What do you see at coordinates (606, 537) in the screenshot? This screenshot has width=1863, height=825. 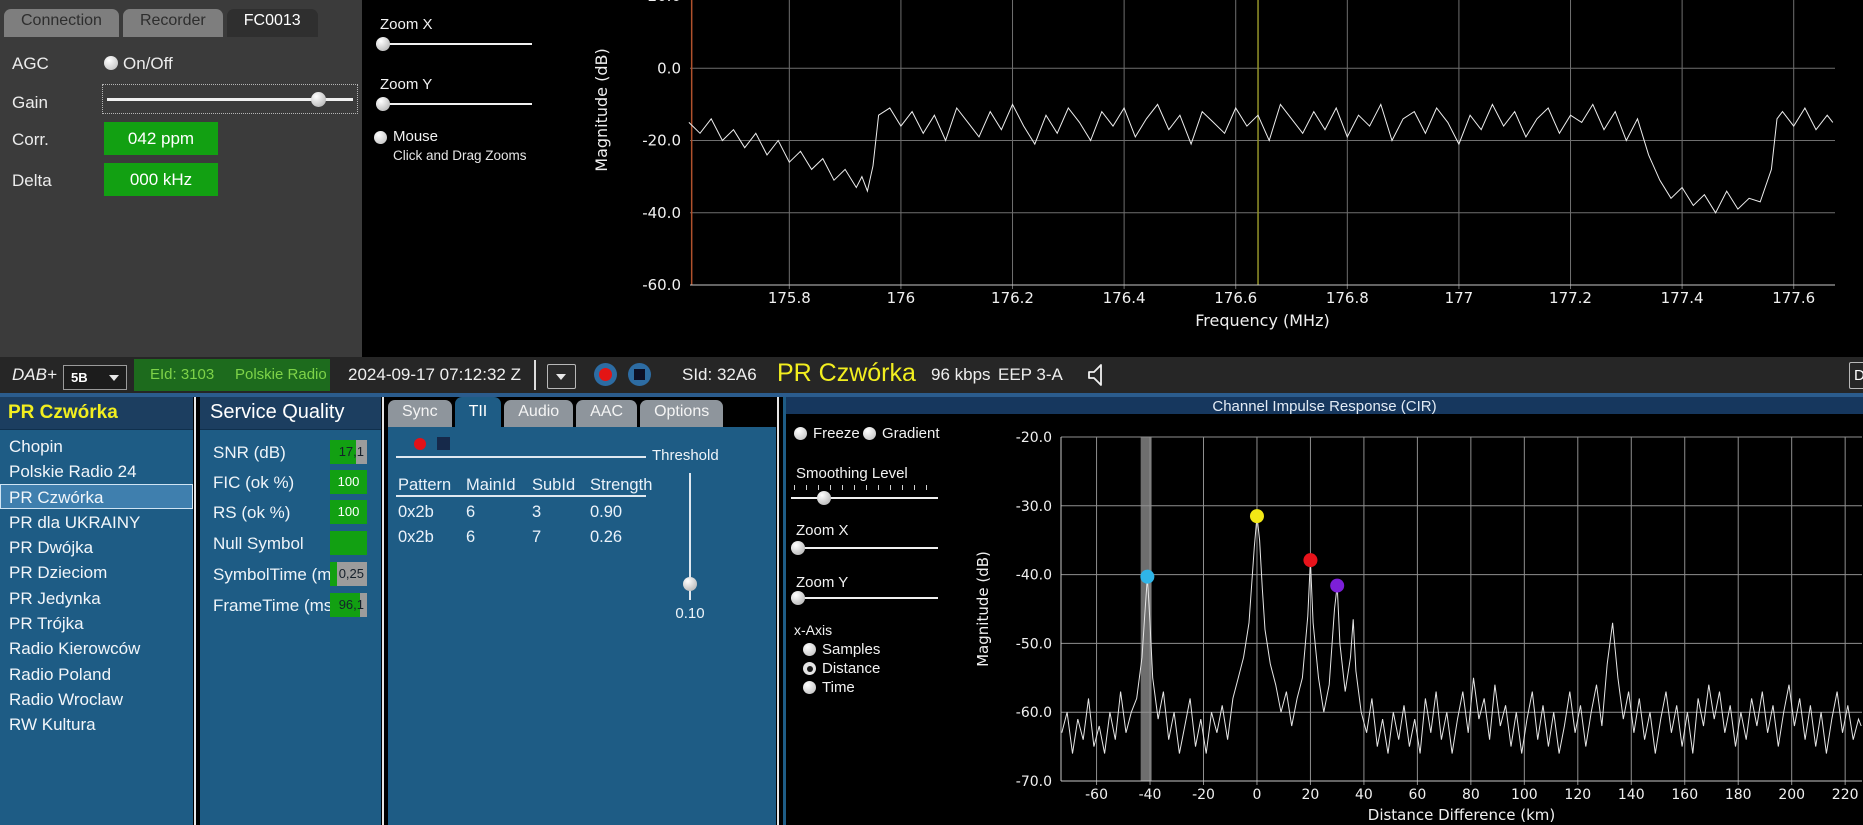 I see `tii-cell: 0.26` at bounding box center [606, 537].